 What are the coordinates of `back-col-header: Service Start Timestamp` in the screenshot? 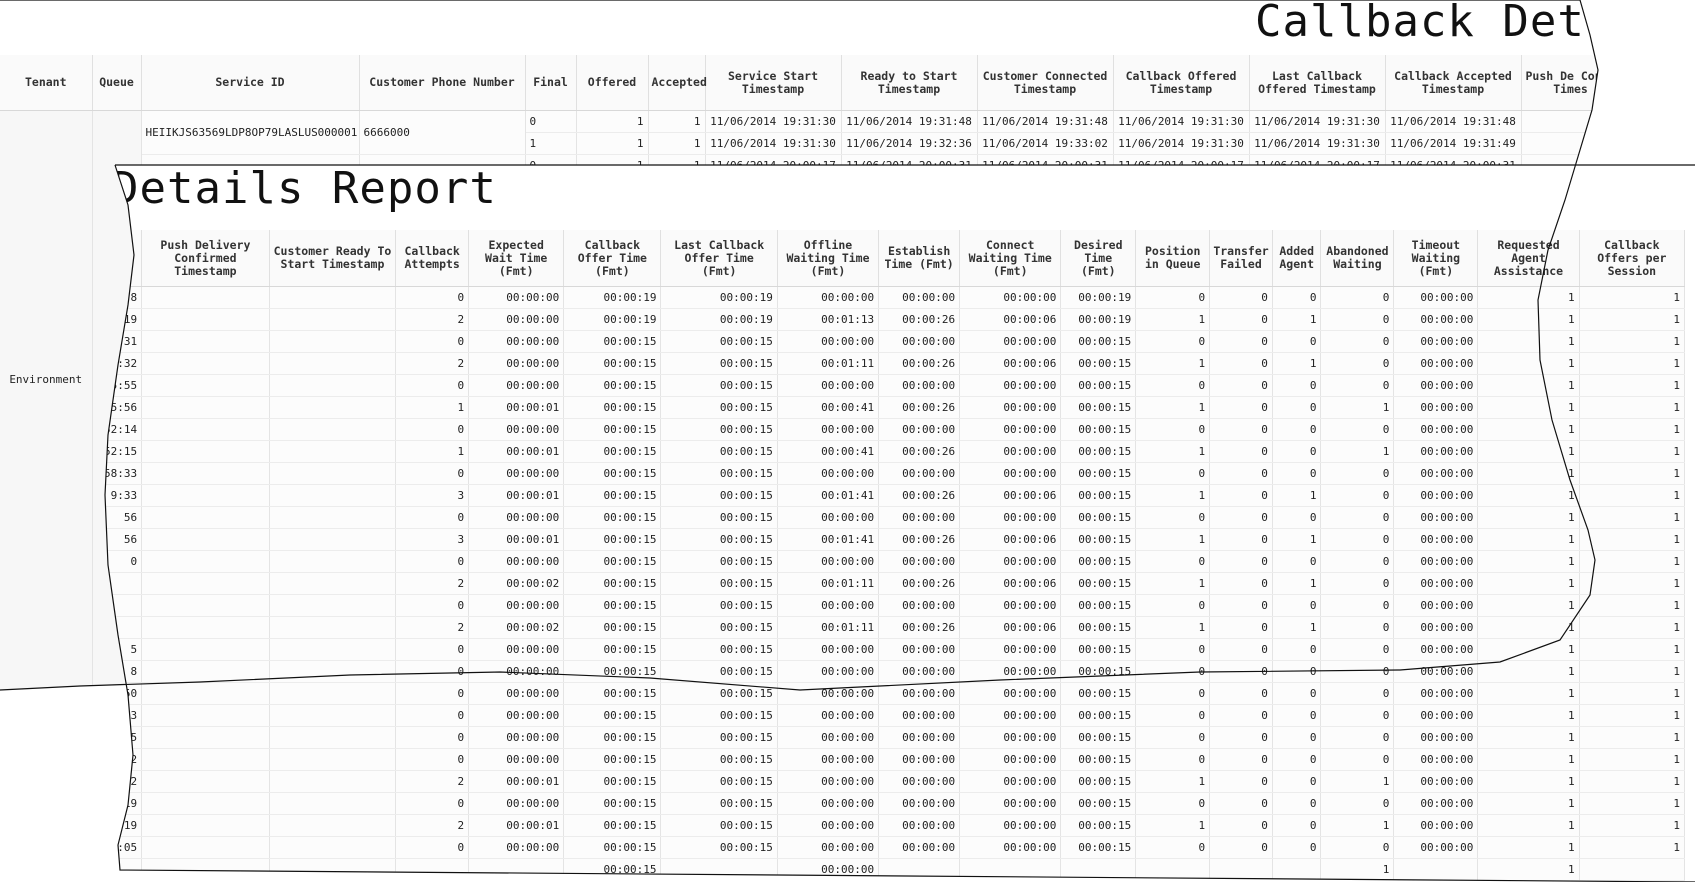 It's located at (773, 83).